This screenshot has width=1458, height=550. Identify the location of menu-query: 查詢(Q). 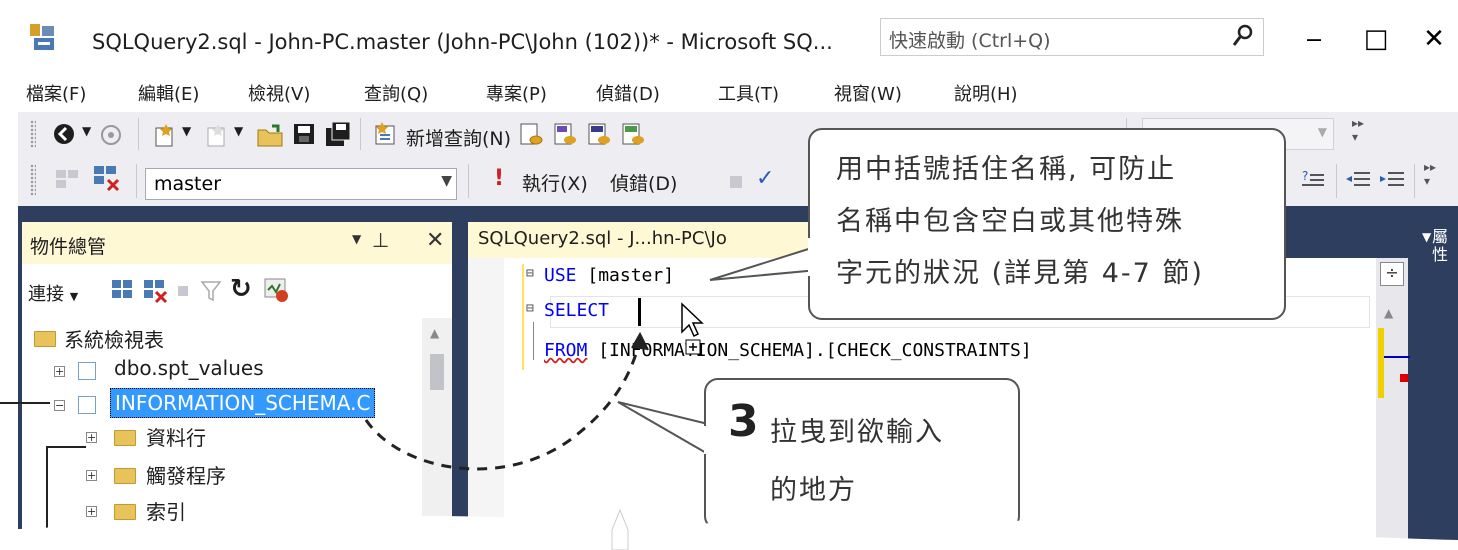
(396, 93).